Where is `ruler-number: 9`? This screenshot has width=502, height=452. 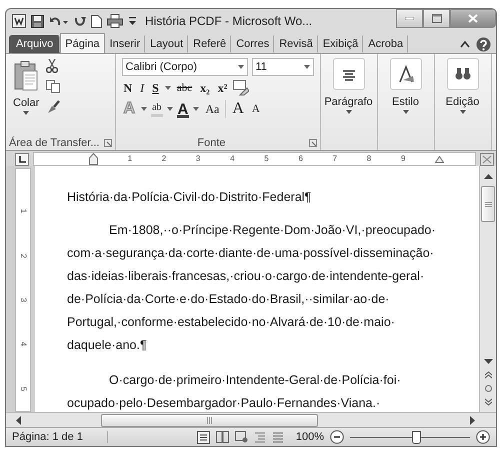
ruler-number: 9 is located at coordinates (403, 159).